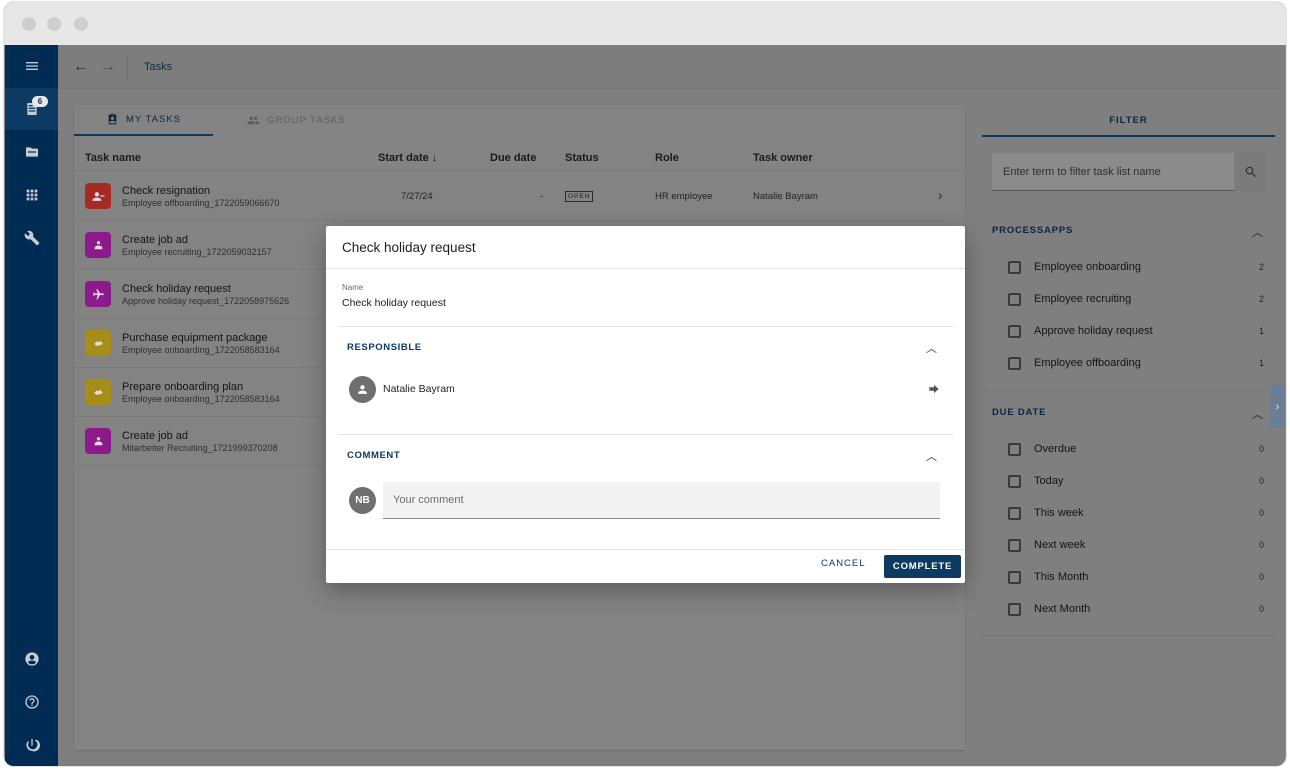 This screenshot has width=1290, height=770. Describe the element at coordinates (940, 195) in the screenshot. I see `chevron-right-icon: ›` at that location.